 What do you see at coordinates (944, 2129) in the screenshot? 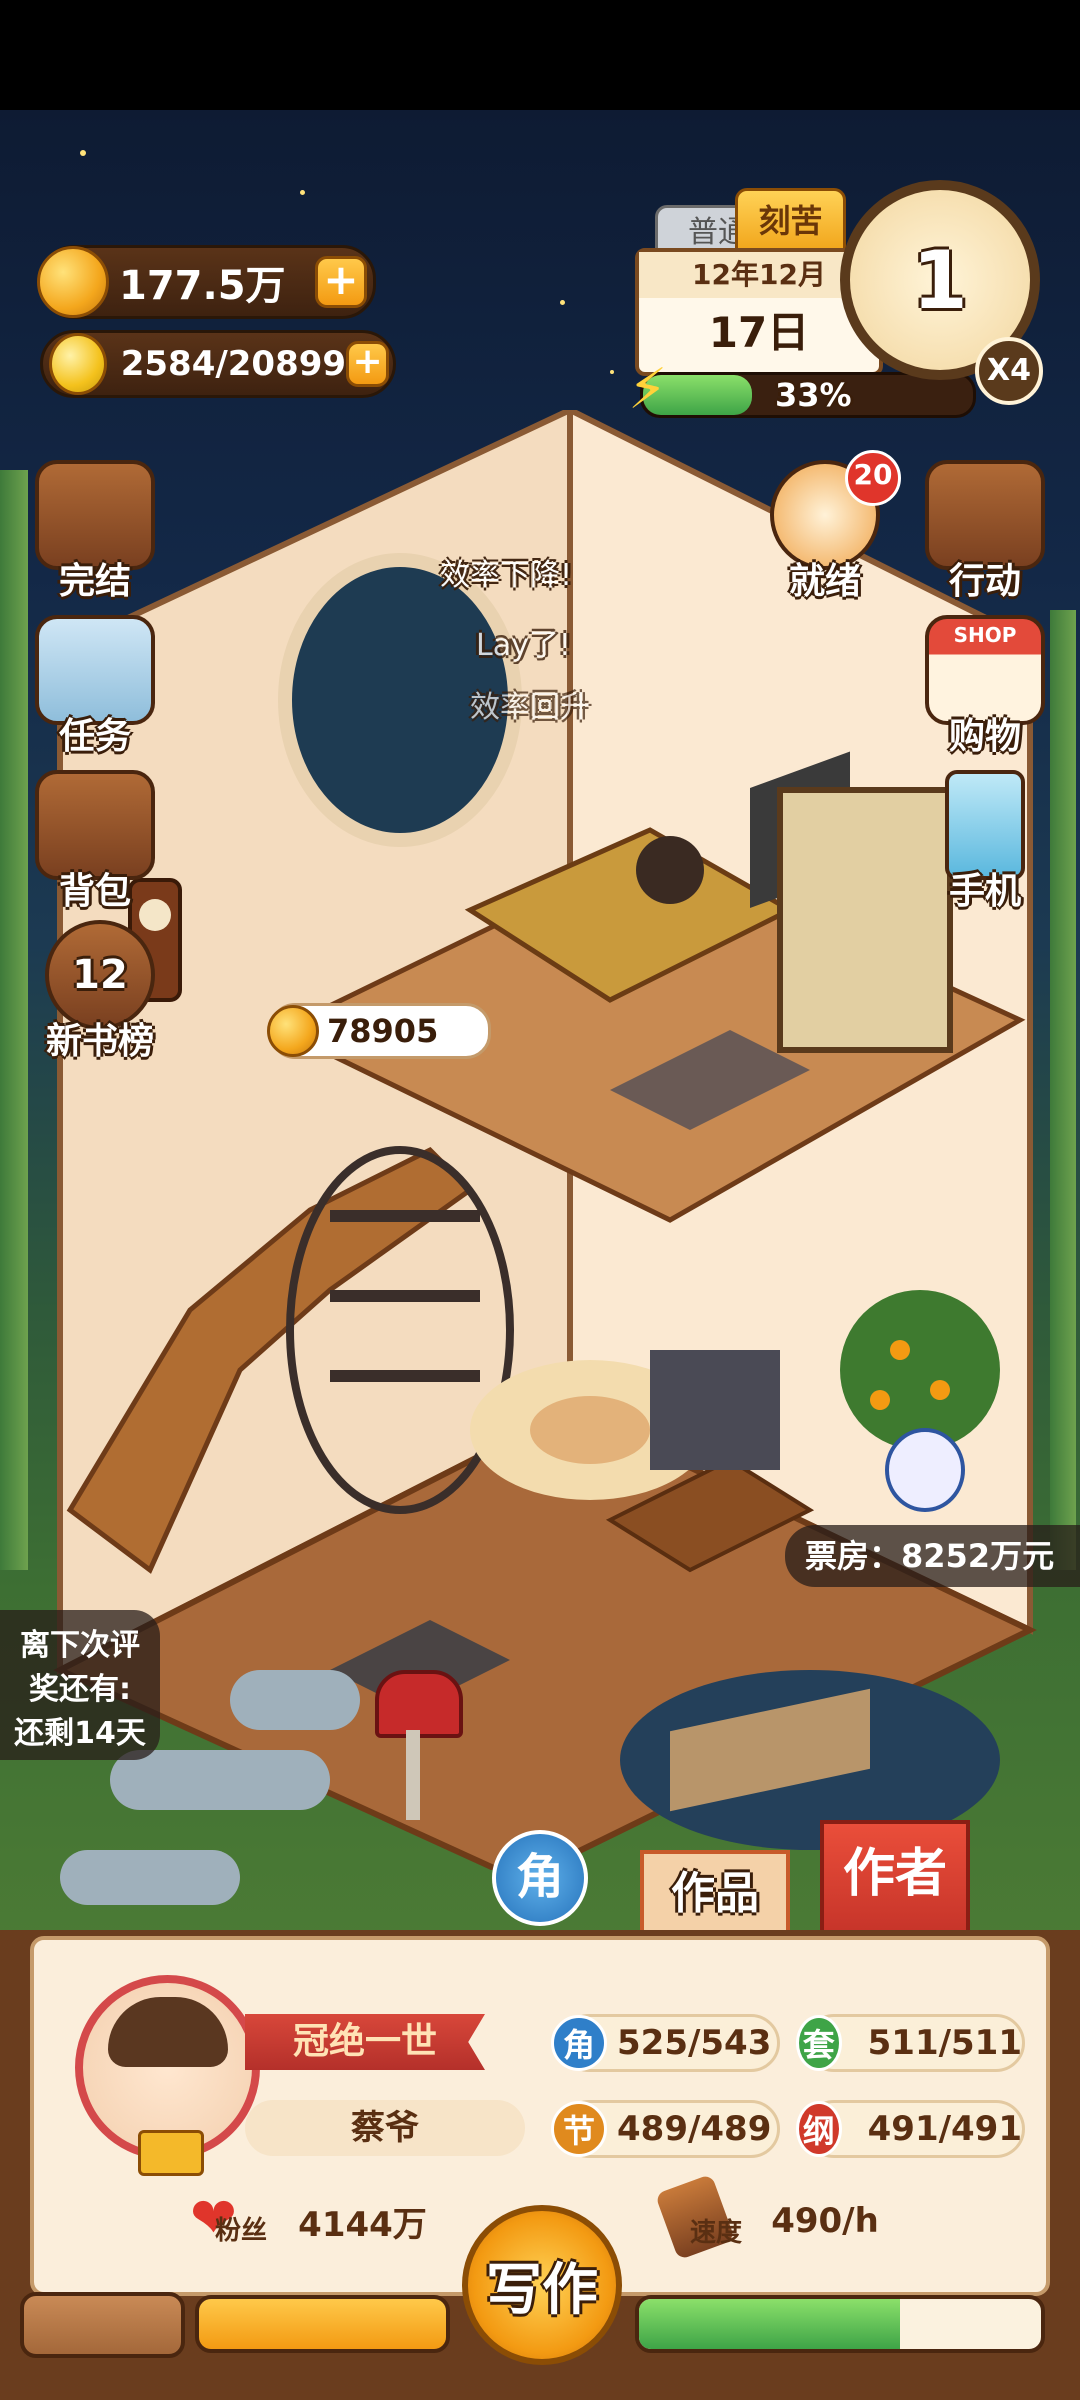
I see `stat-outline-value: 491/491` at bounding box center [944, 2129].